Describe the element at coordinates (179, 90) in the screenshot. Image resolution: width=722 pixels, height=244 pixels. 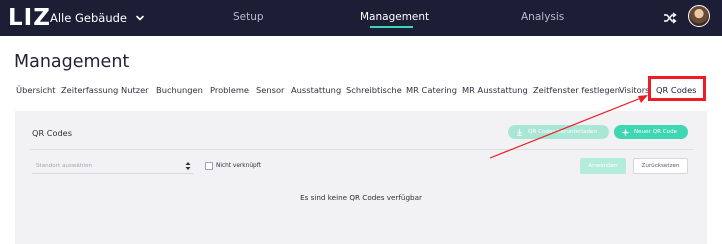
I see `tab-buchungen: Buchungen` at that location.